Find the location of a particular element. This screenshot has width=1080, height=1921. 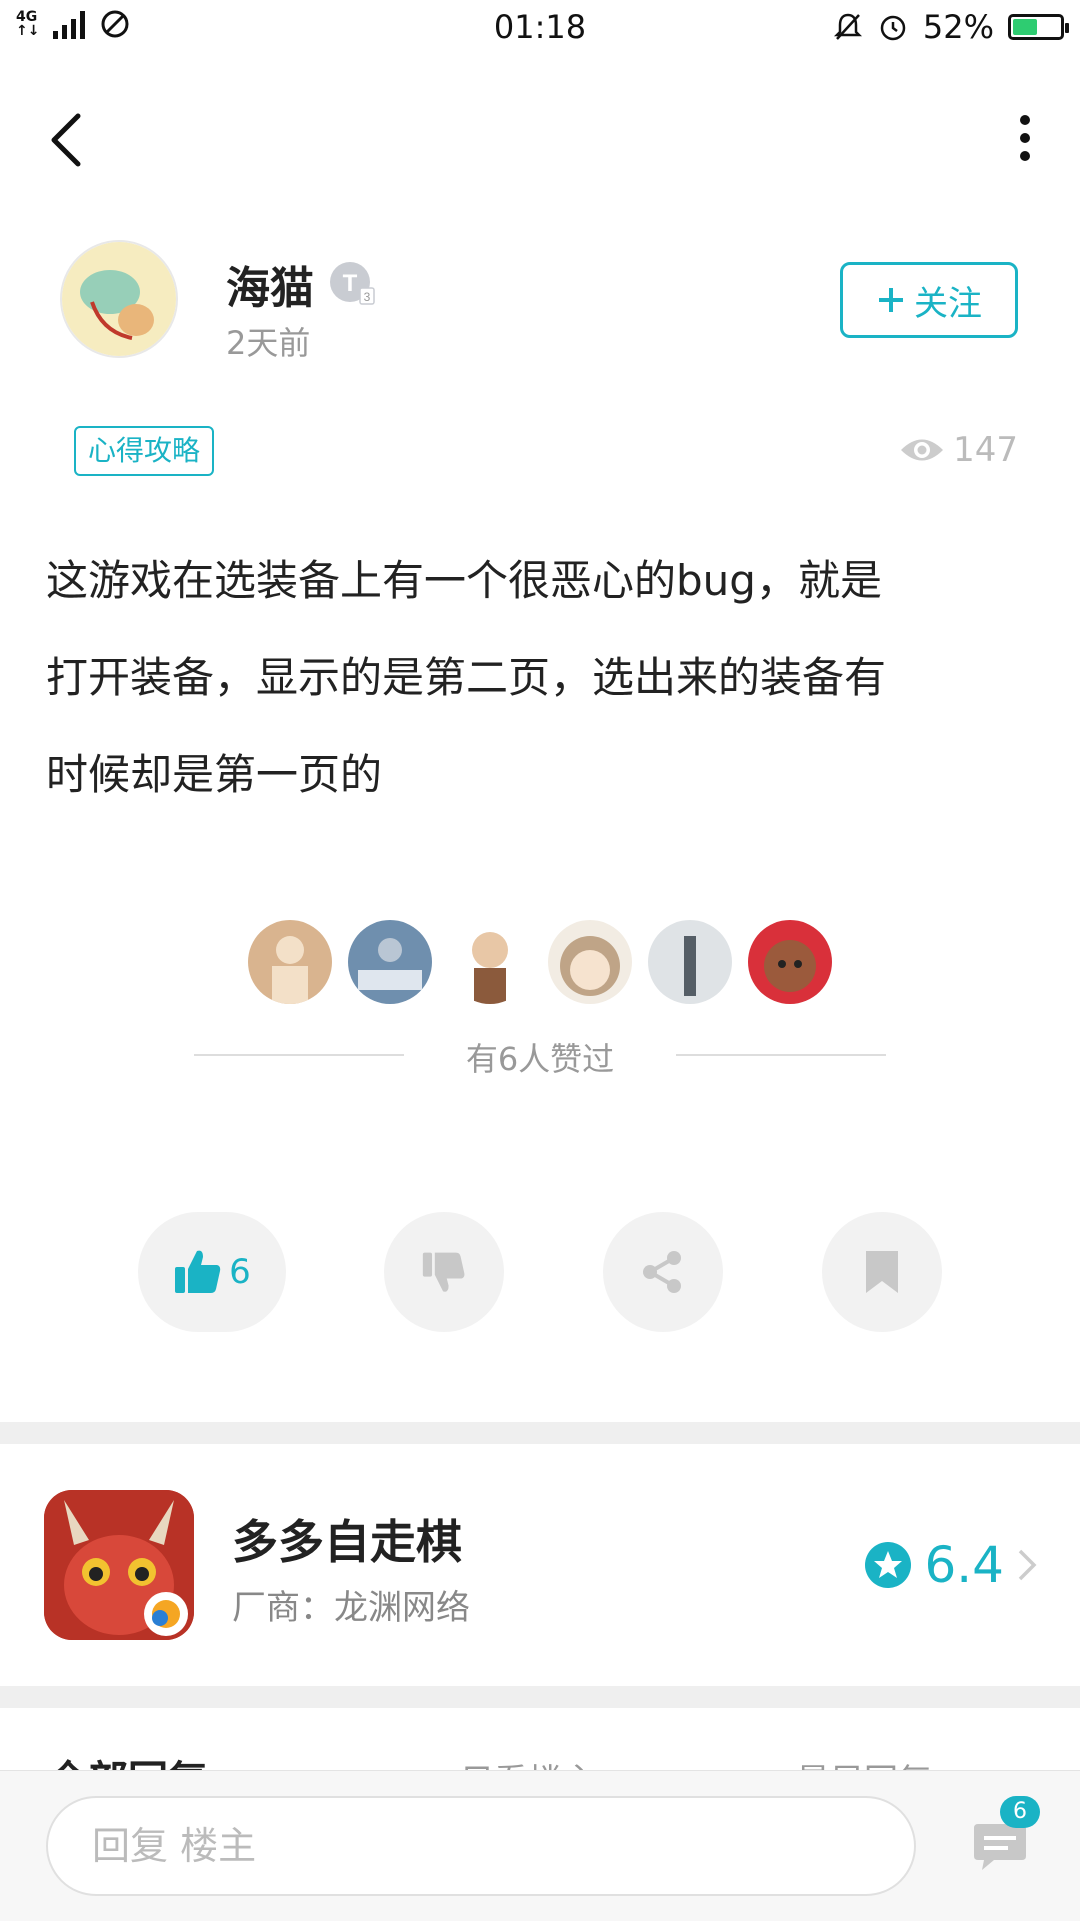

comment-count-badge: 6 is located at coordinates (1020, 1812).